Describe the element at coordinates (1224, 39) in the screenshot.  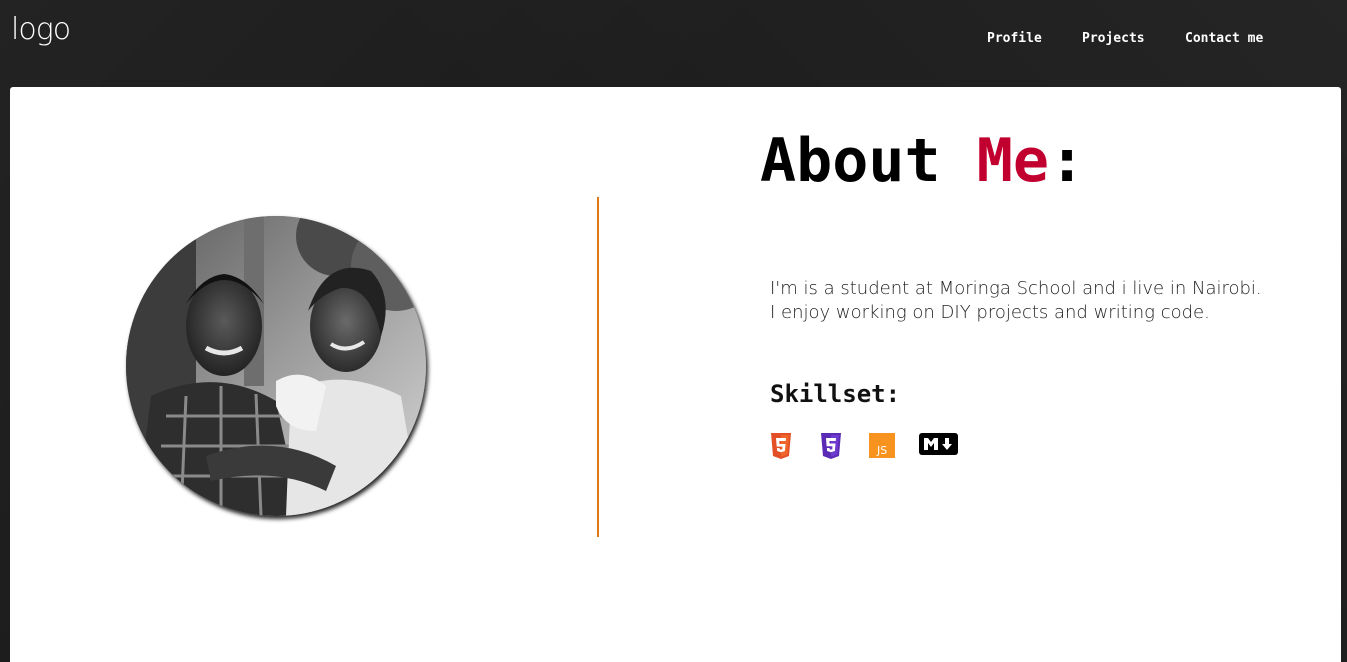
I see `nav-link-contact-me: Contact me` at that location.